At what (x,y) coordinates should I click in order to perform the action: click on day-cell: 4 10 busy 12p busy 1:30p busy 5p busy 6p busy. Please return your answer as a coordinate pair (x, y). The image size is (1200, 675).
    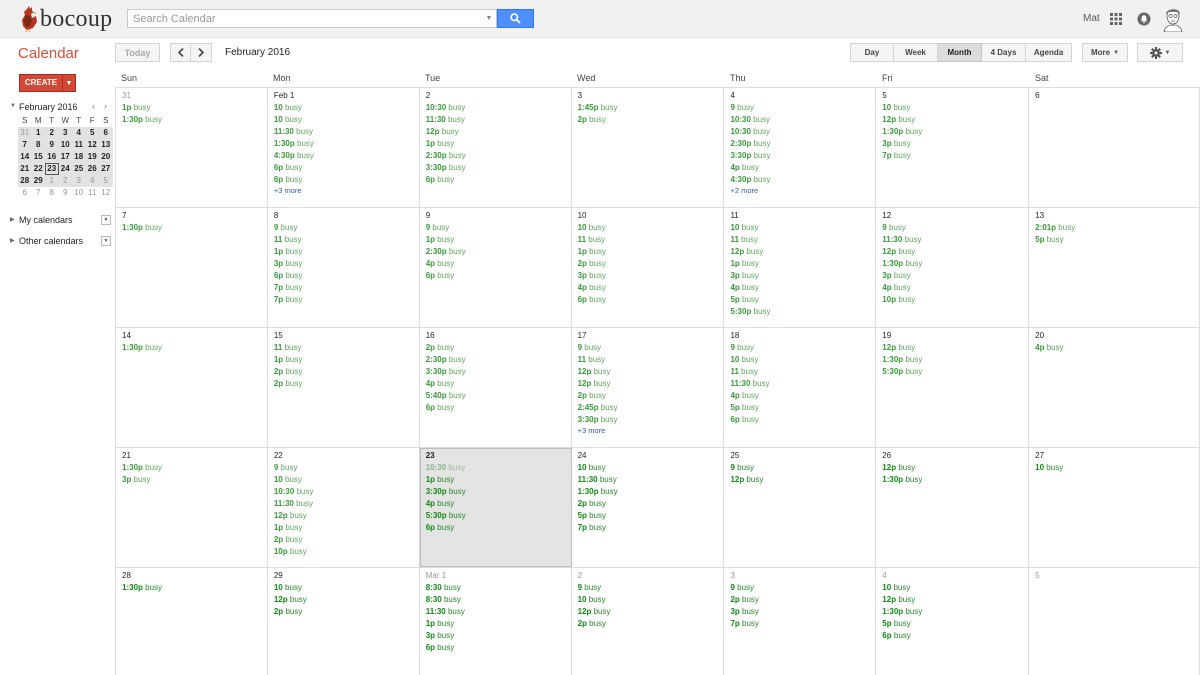
    Looking at the image, I should click on (953, 621).